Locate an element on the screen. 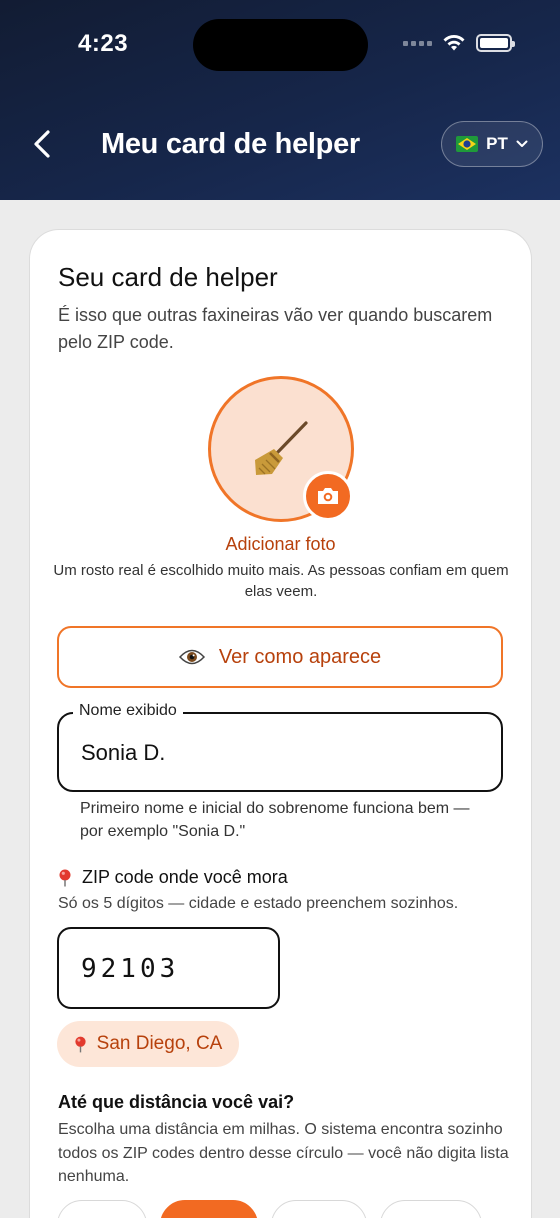 This screenshot has width=560, height=1218. zip-section-label: ZIP code onde você mora is located at coordinates (173, 877).